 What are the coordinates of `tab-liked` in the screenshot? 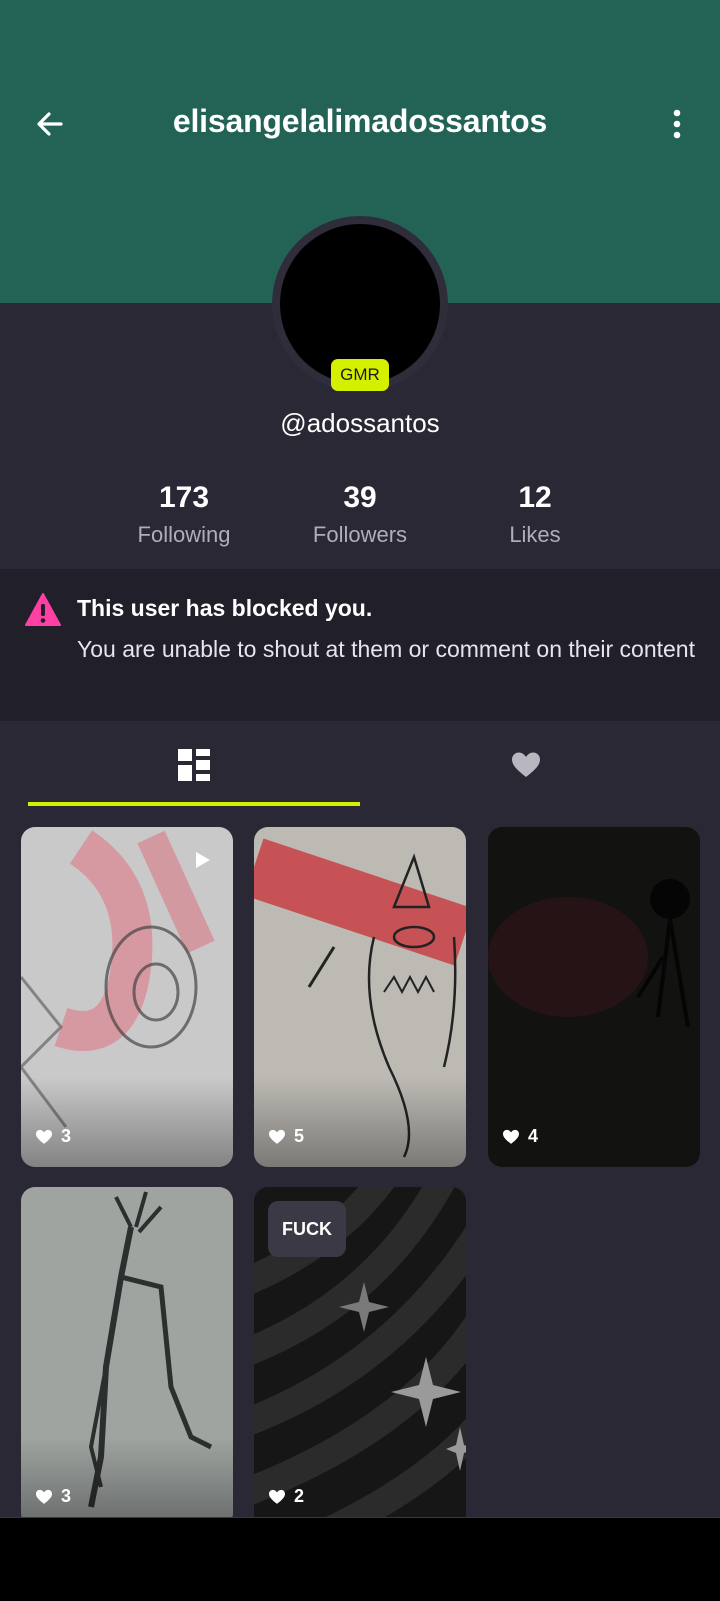 It's located at (526, 765).